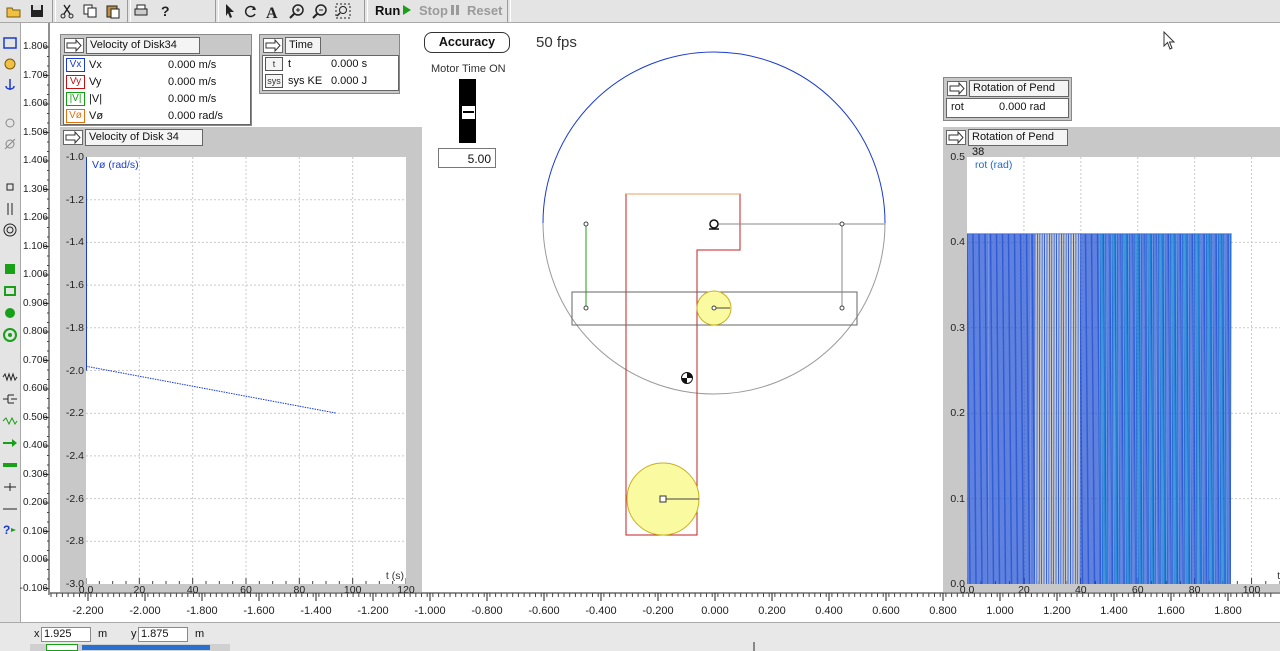 Image resolution: width=1280 pixels, height=651 pixels. What do you see at coordinates (273, 12) in the screenshot?
I see `text-tool-icon: A` at bounding box center [273, 12].